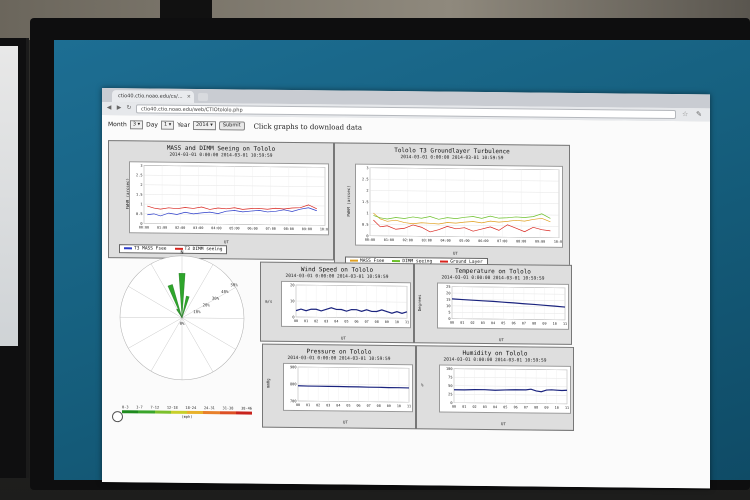  Describe the element at coordinates (292, 285) in the screenshot. I see `y-tick-label: 20` at that location.